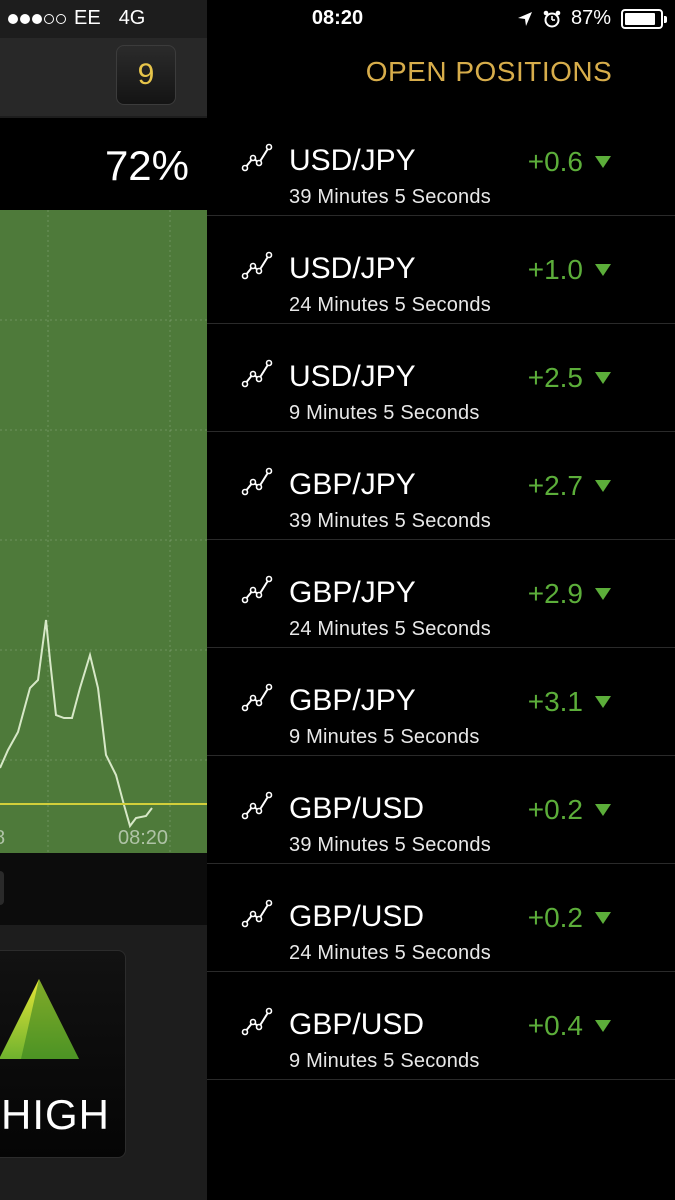  Describe the element at coordinates (441, 810) in the screenshot. I see `position-row: GBP/USD 39 Minutes 5 Seconds +0.2` at that location.